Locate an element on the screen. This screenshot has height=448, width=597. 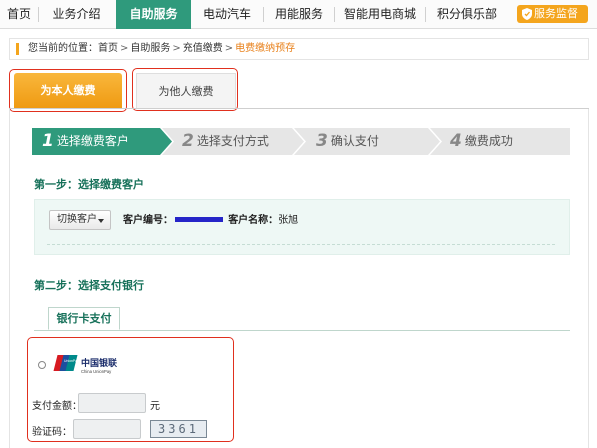
amount-unit: 元 is located at coordinates (155, 406).